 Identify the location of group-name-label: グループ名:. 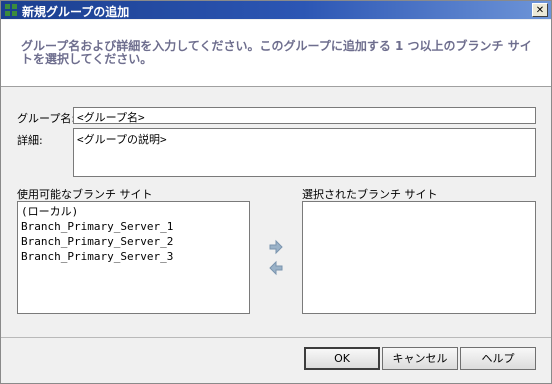
(46, 118).